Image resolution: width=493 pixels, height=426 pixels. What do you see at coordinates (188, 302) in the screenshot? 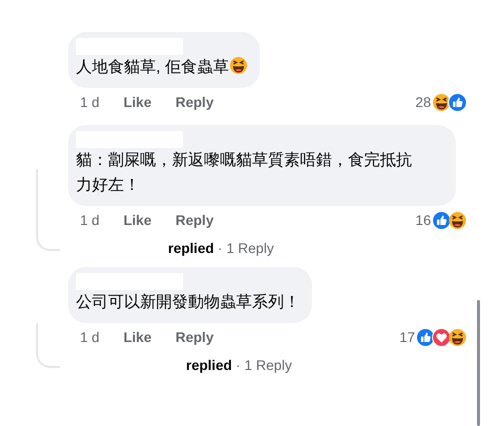
I see `comment-text: 公司可以新開發動物蟲草系列！` at bounding box center [188, 302].